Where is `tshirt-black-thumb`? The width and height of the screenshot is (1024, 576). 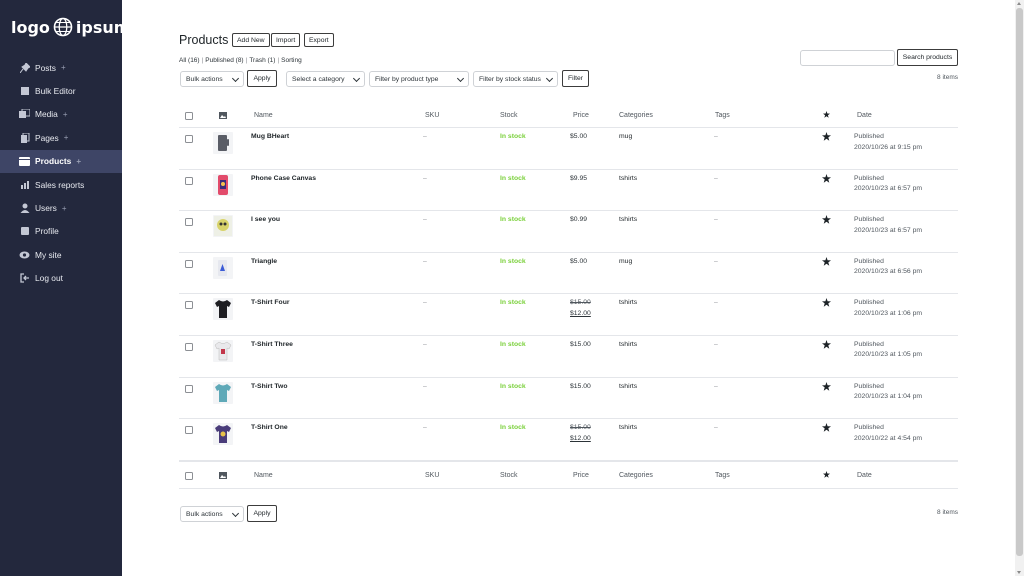 tshirt-black-thumb is located at coordinates (223, 309).